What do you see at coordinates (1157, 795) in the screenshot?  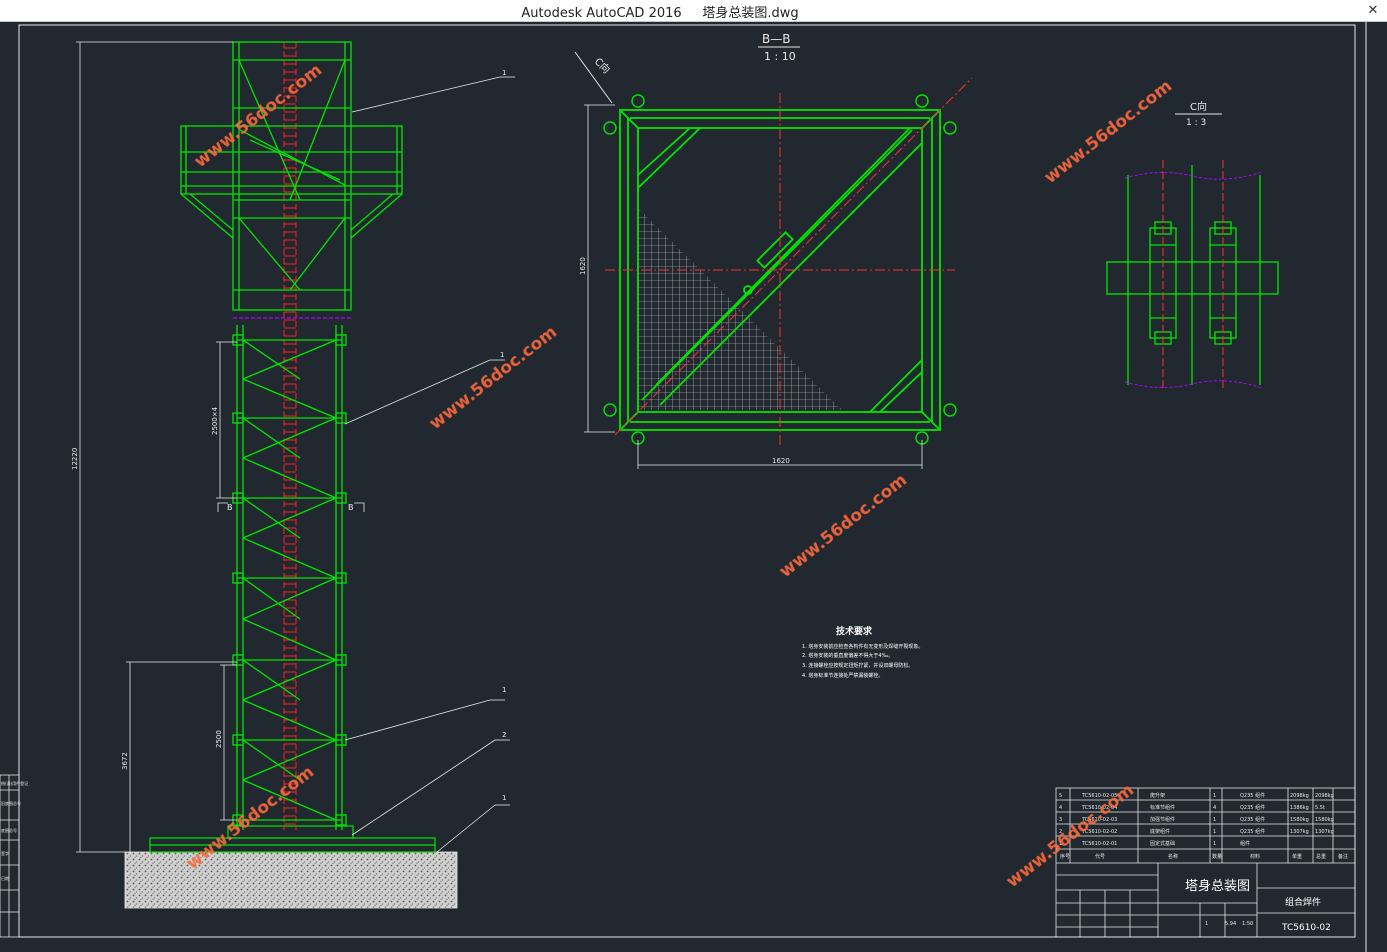 I see `parts-cell: 爬升架` at bounding box center [1157, 795].